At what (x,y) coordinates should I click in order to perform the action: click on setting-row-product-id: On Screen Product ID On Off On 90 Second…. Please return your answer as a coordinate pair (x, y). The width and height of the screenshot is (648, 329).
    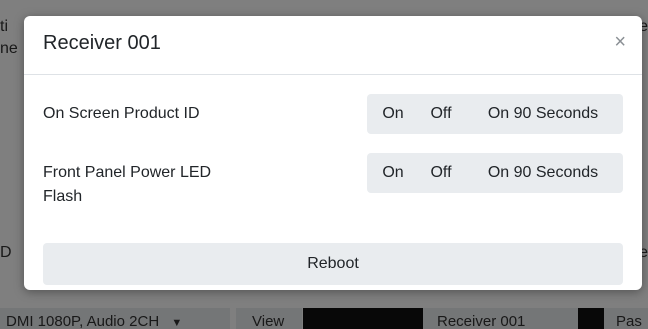
    Looking at the image, I should click on (333, 114).